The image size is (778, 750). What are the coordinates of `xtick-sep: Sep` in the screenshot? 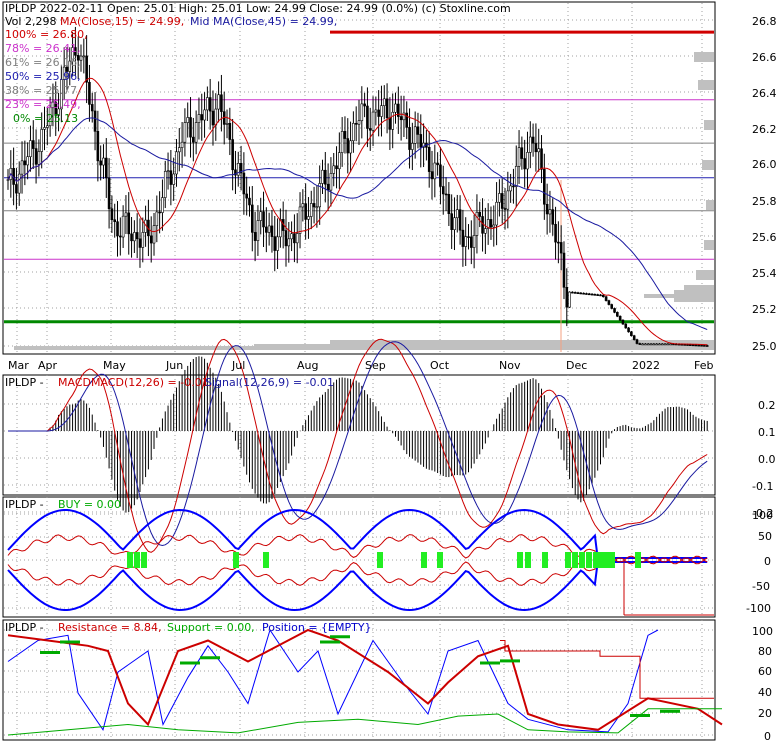 It's located at (375, 365).